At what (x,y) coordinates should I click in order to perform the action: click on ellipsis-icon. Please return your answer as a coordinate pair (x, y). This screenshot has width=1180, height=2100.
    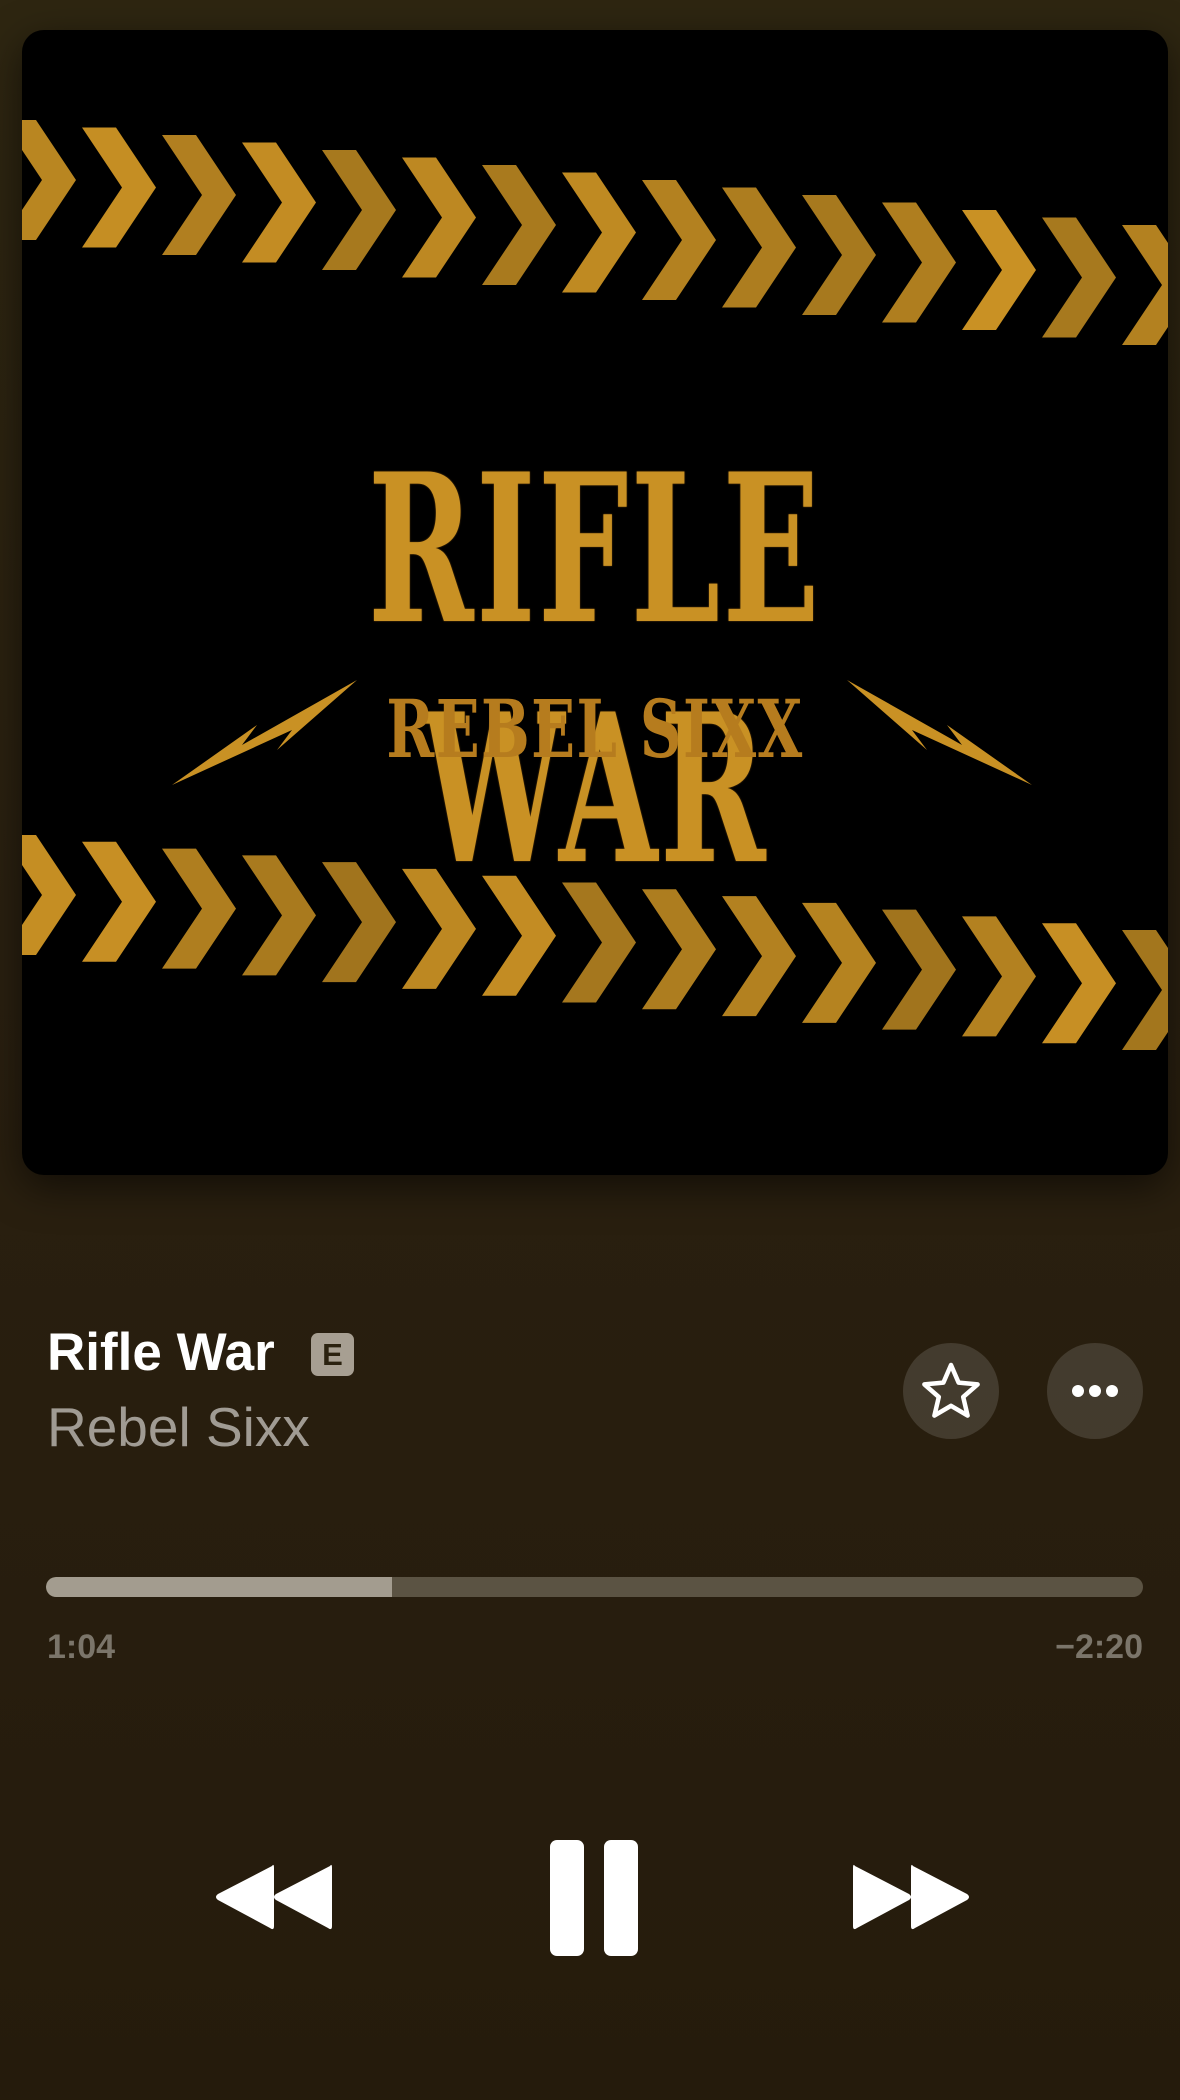
    Looking at the image, I should click on (1095, 1391).